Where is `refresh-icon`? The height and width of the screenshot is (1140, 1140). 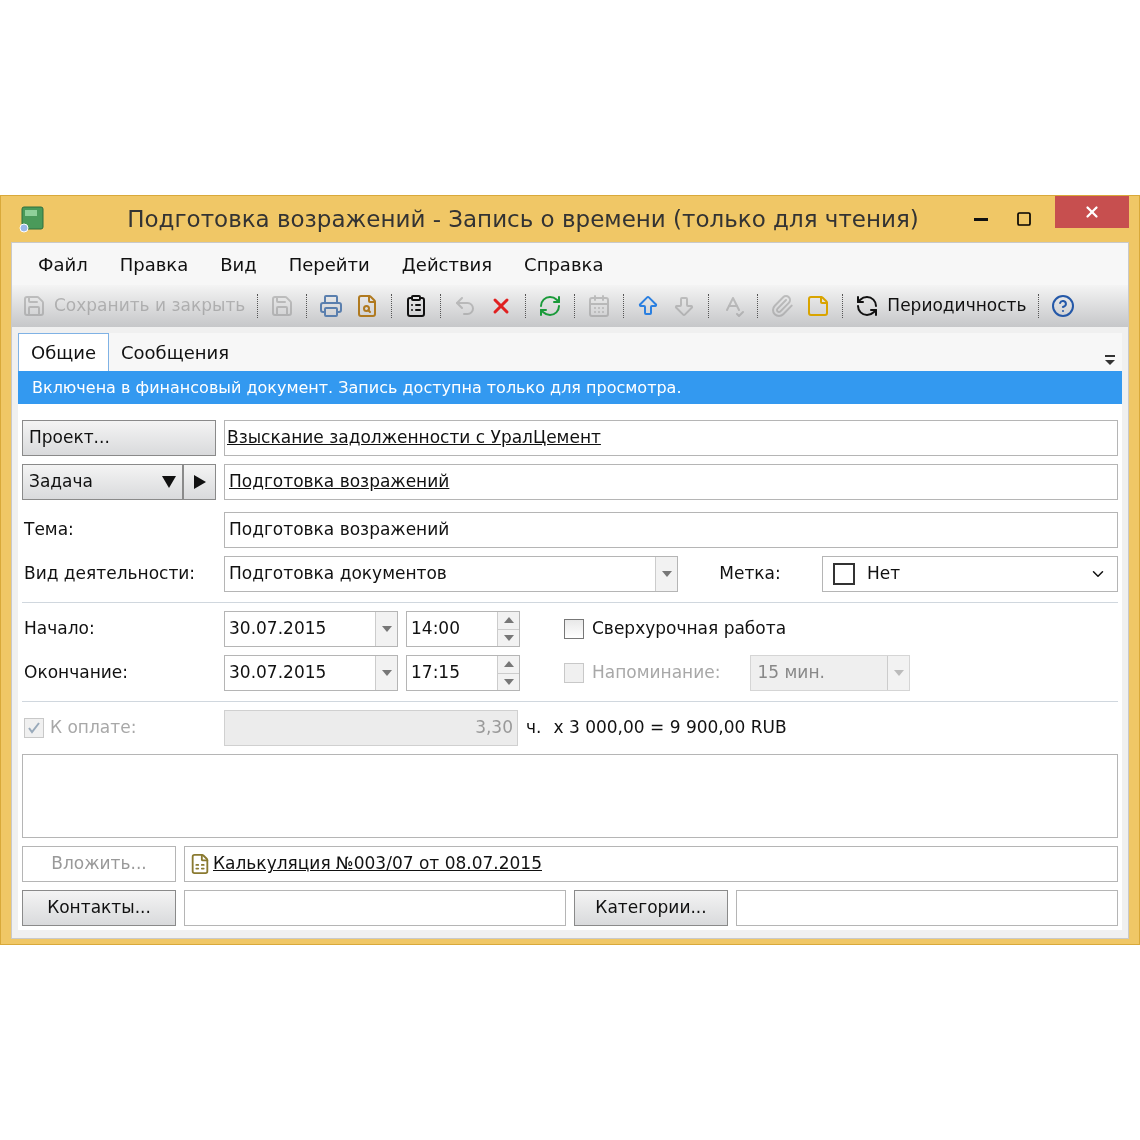 refresh-icon is located at coordinates (550, 306).